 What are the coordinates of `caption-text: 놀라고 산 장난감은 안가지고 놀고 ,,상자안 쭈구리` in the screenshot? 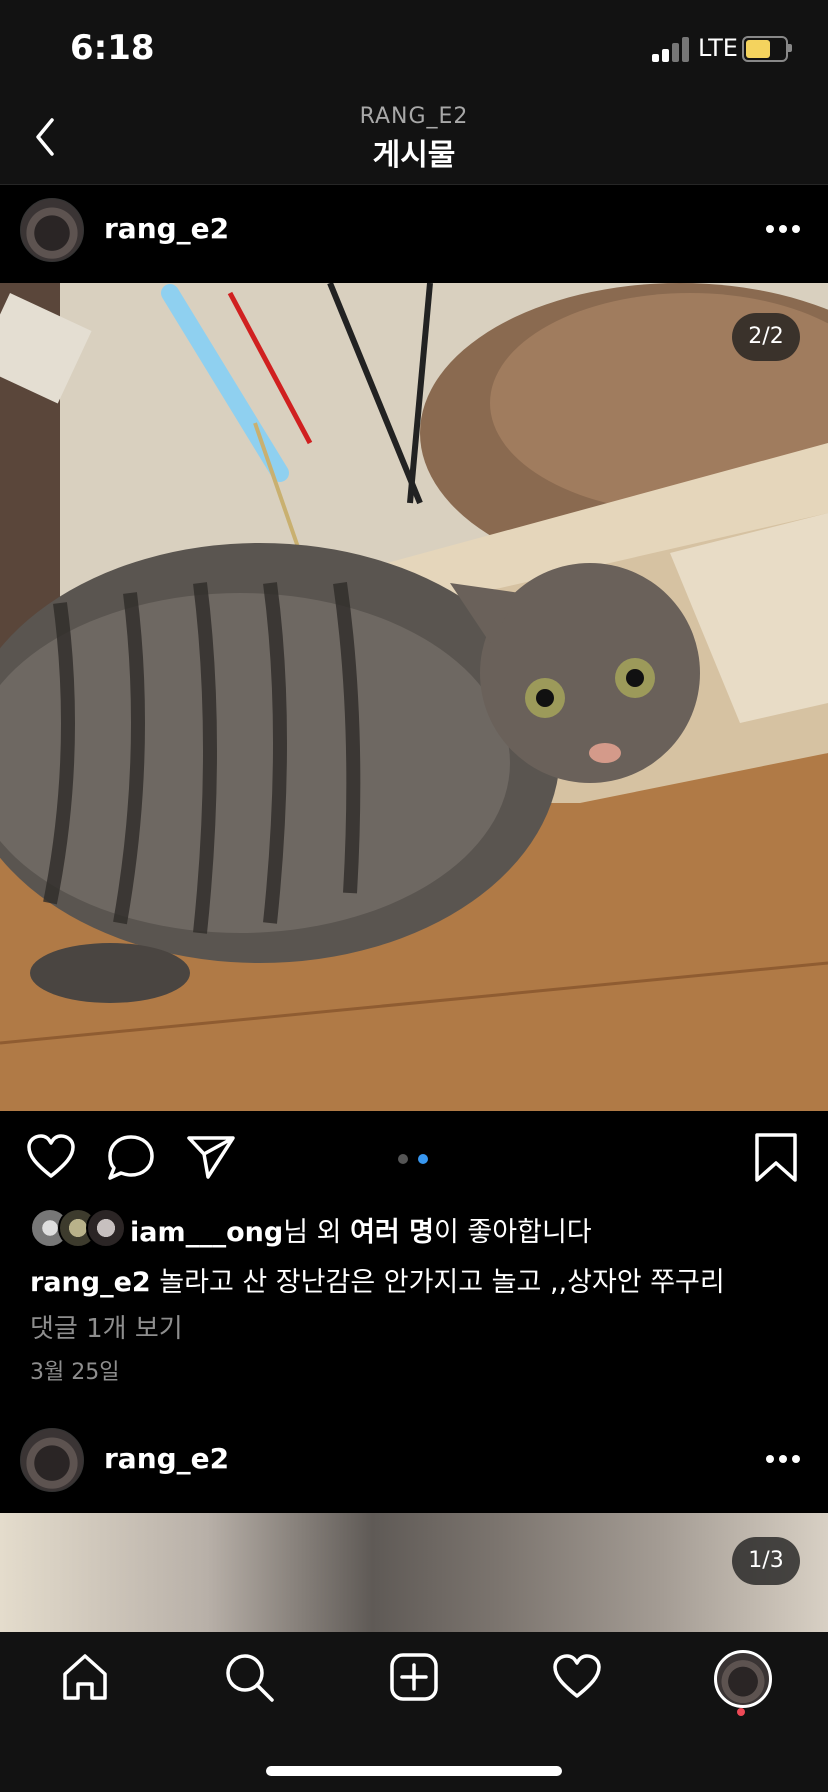 It's located at (437, 1282).